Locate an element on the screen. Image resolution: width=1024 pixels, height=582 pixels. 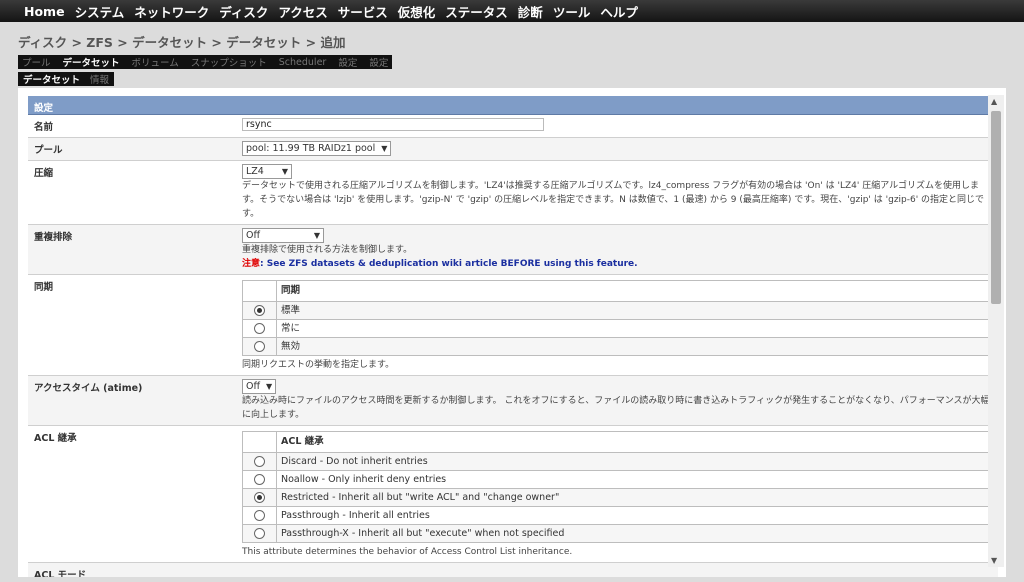
sync-description: 同期リクエストの挙動を指定します。 is located at coordinates (318, 365).